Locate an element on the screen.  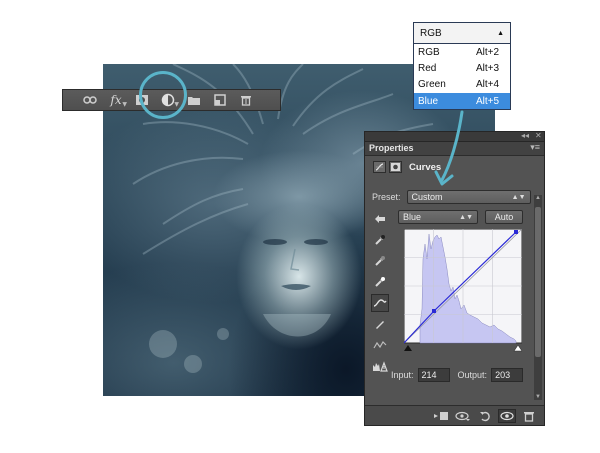
collapse-icon: ◂◂ is located at coordinates (525, 135).